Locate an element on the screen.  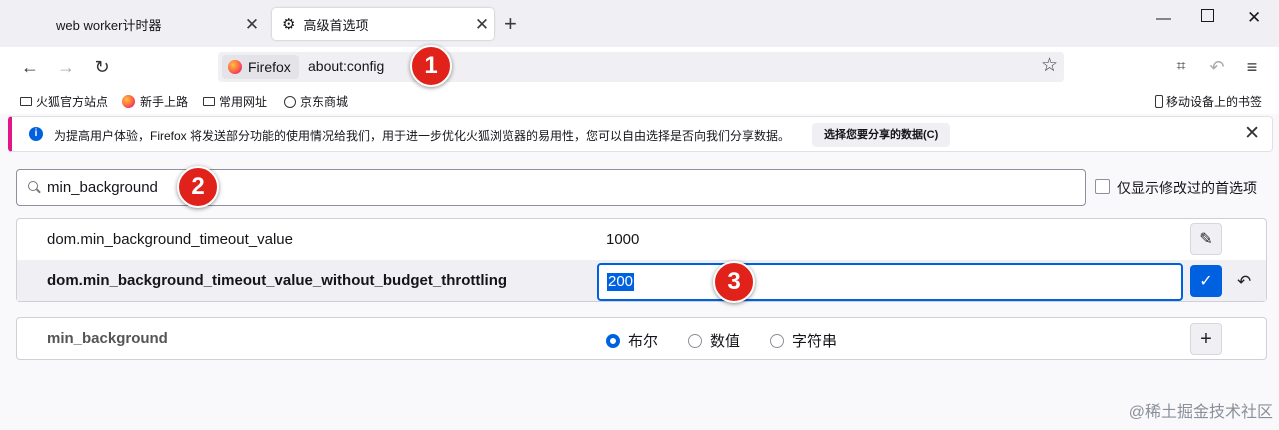
annotation-badge-2: 2 is located at coordinates (198, 187).